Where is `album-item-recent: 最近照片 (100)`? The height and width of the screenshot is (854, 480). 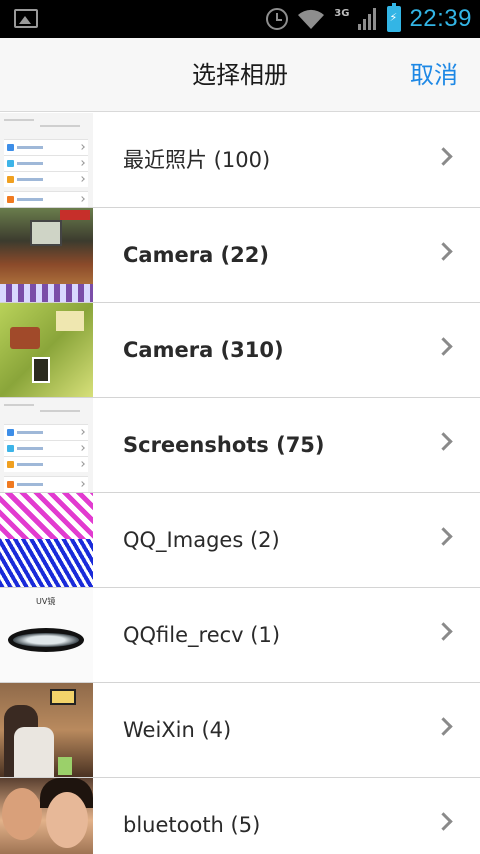 album-item-recent: 最近照片 (100) is located at coordinates (240, 160).